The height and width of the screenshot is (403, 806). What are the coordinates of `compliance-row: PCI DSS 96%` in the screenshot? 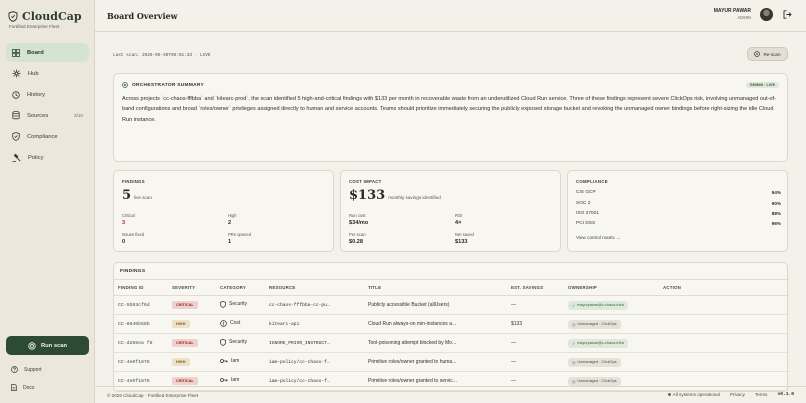 It's located at (678, 223).